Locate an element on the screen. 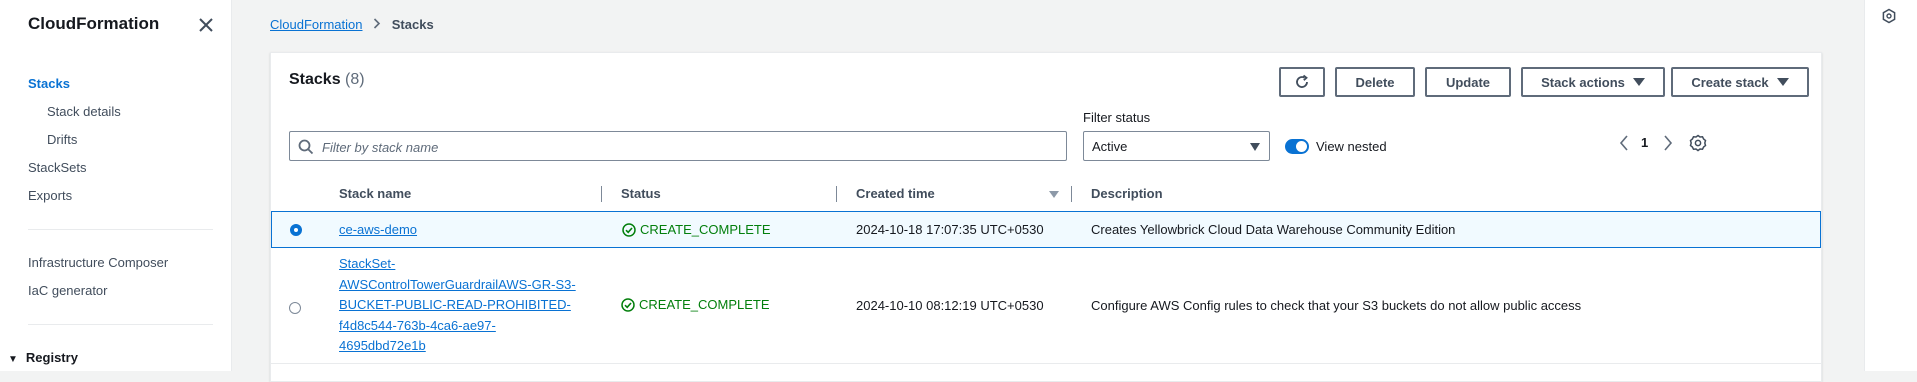 This screenshot has height=382, width=1917. view-nested-label: View nested is located at coordinates (1351, 146).